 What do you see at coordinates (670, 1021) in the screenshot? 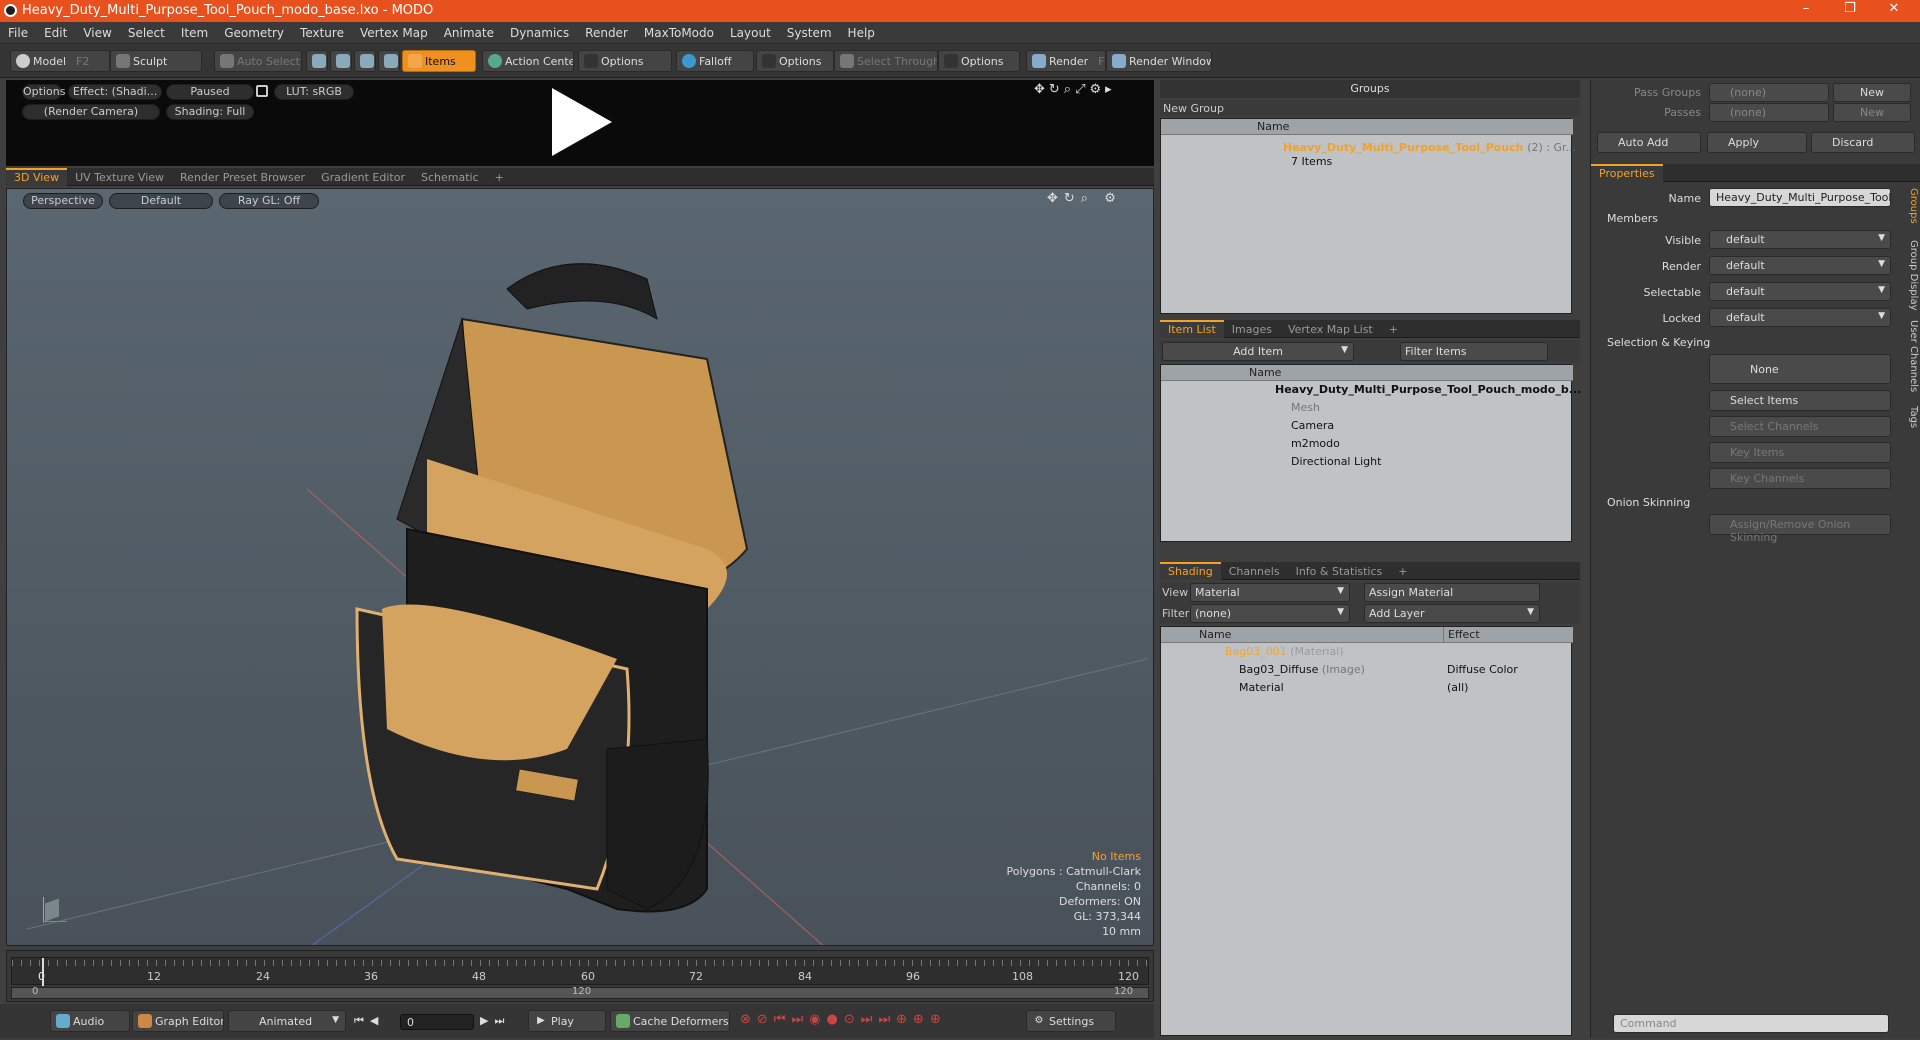
I see `cache-deformers-button: Cache Deformers` at bounding box center [670, 1021].